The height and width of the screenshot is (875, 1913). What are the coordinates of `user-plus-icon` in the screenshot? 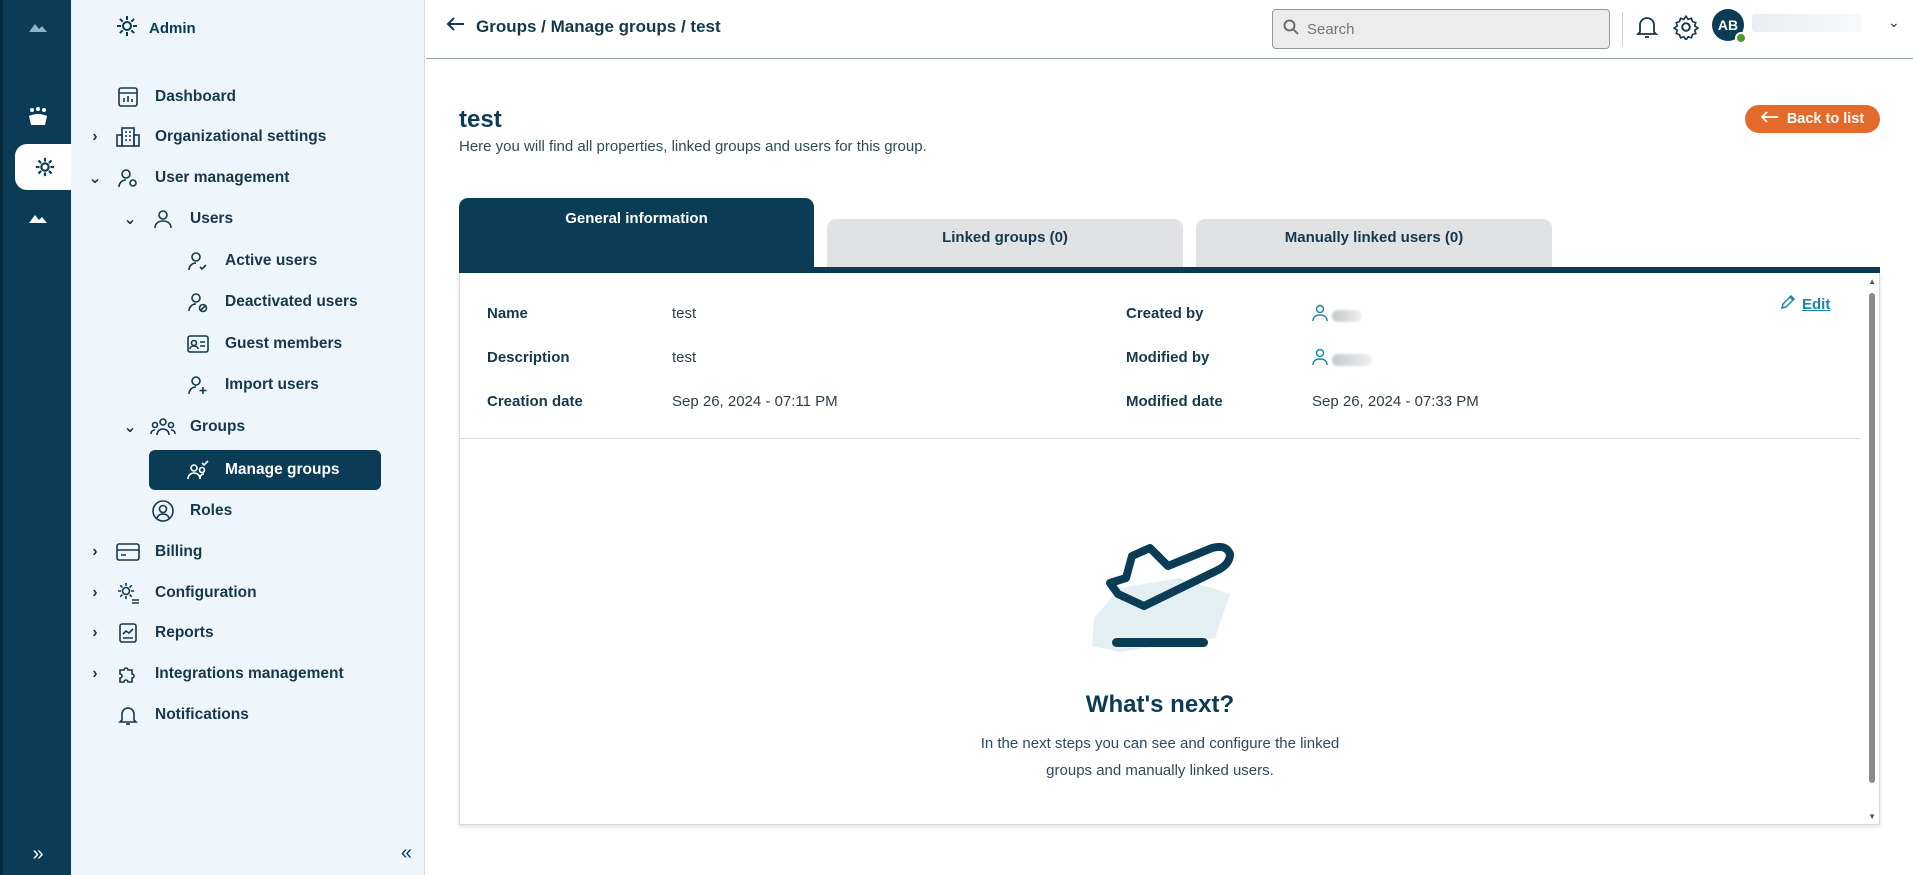 It's located at (198, 385).